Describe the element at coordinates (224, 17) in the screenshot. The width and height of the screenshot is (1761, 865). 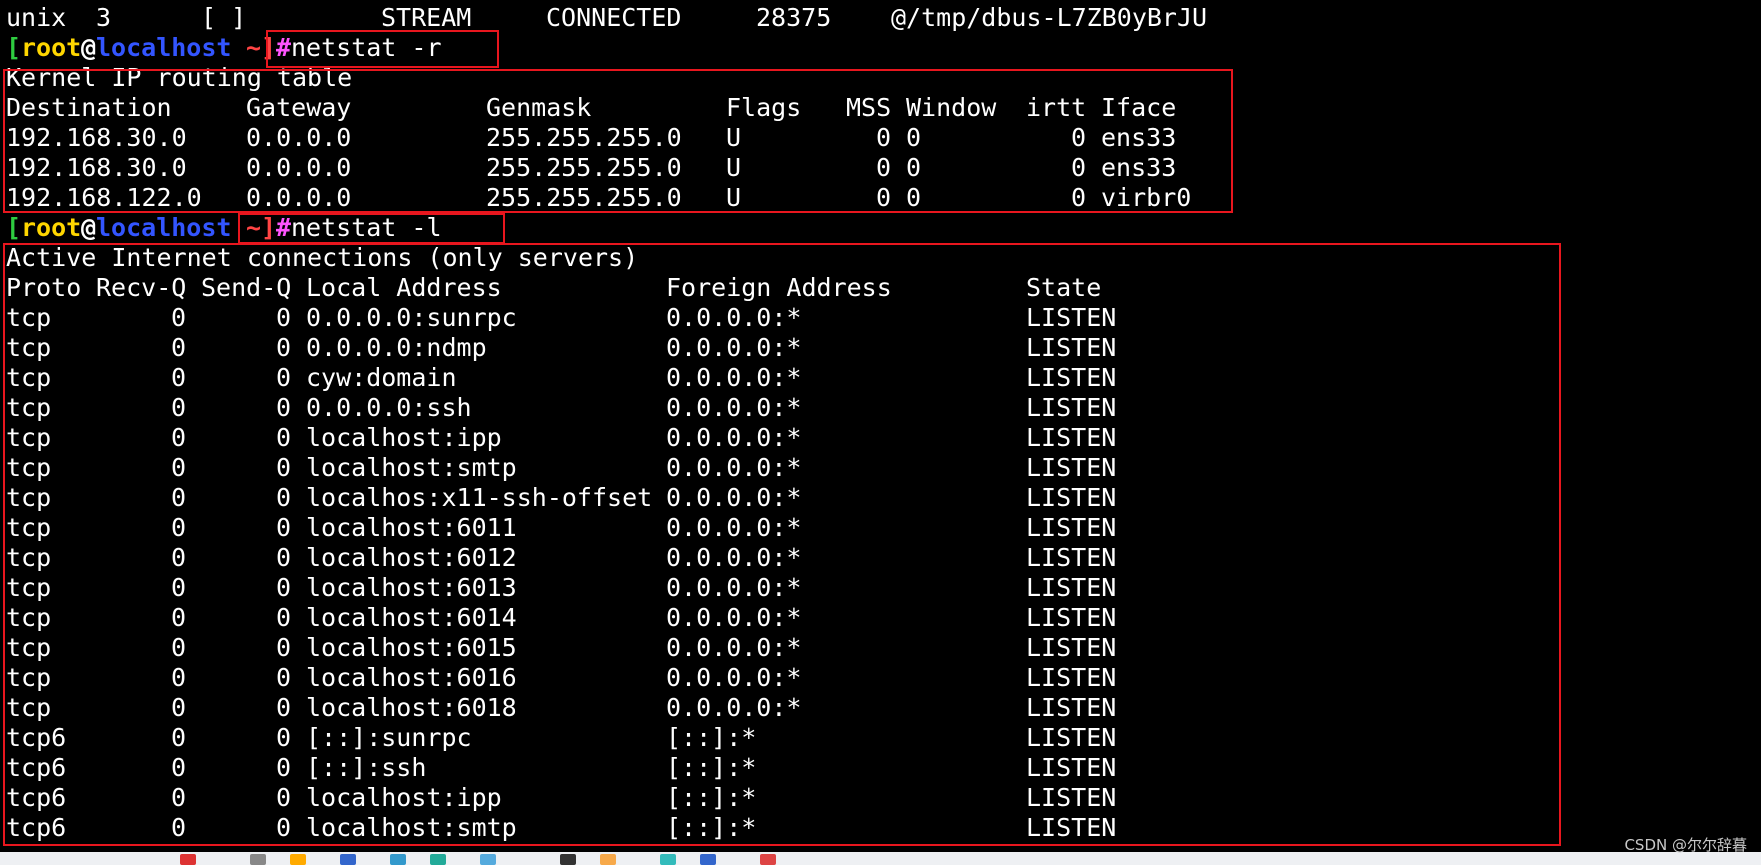
I see `socket-flags: [ ]` at that location.